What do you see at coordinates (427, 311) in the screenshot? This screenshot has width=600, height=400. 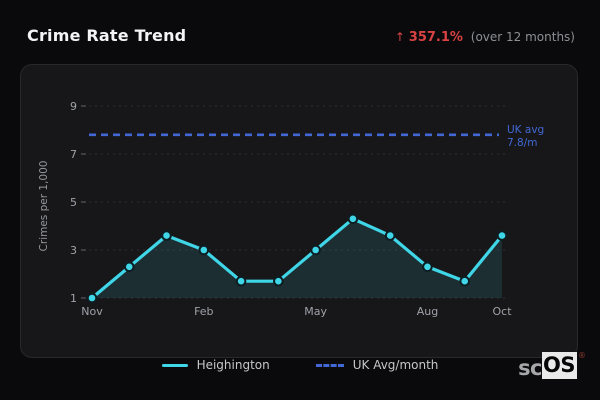 I see `x-tick-label: Aug` at bounding box center [427, 311].